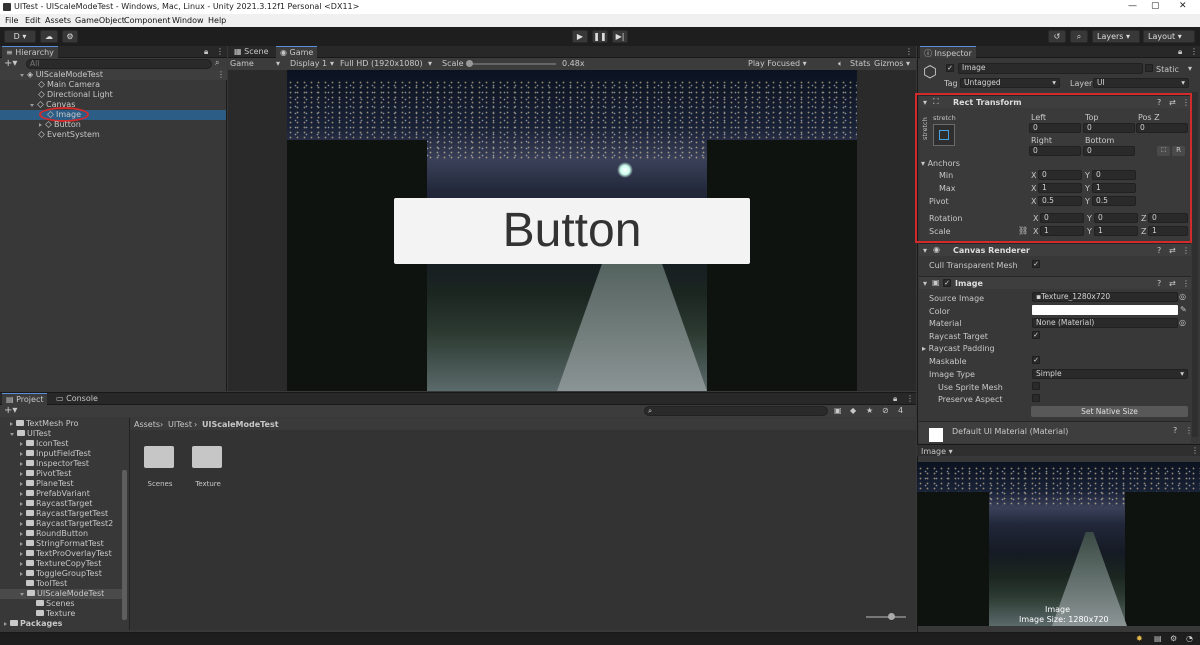  I want to click on minimize-button: —, so click(1132, 6).